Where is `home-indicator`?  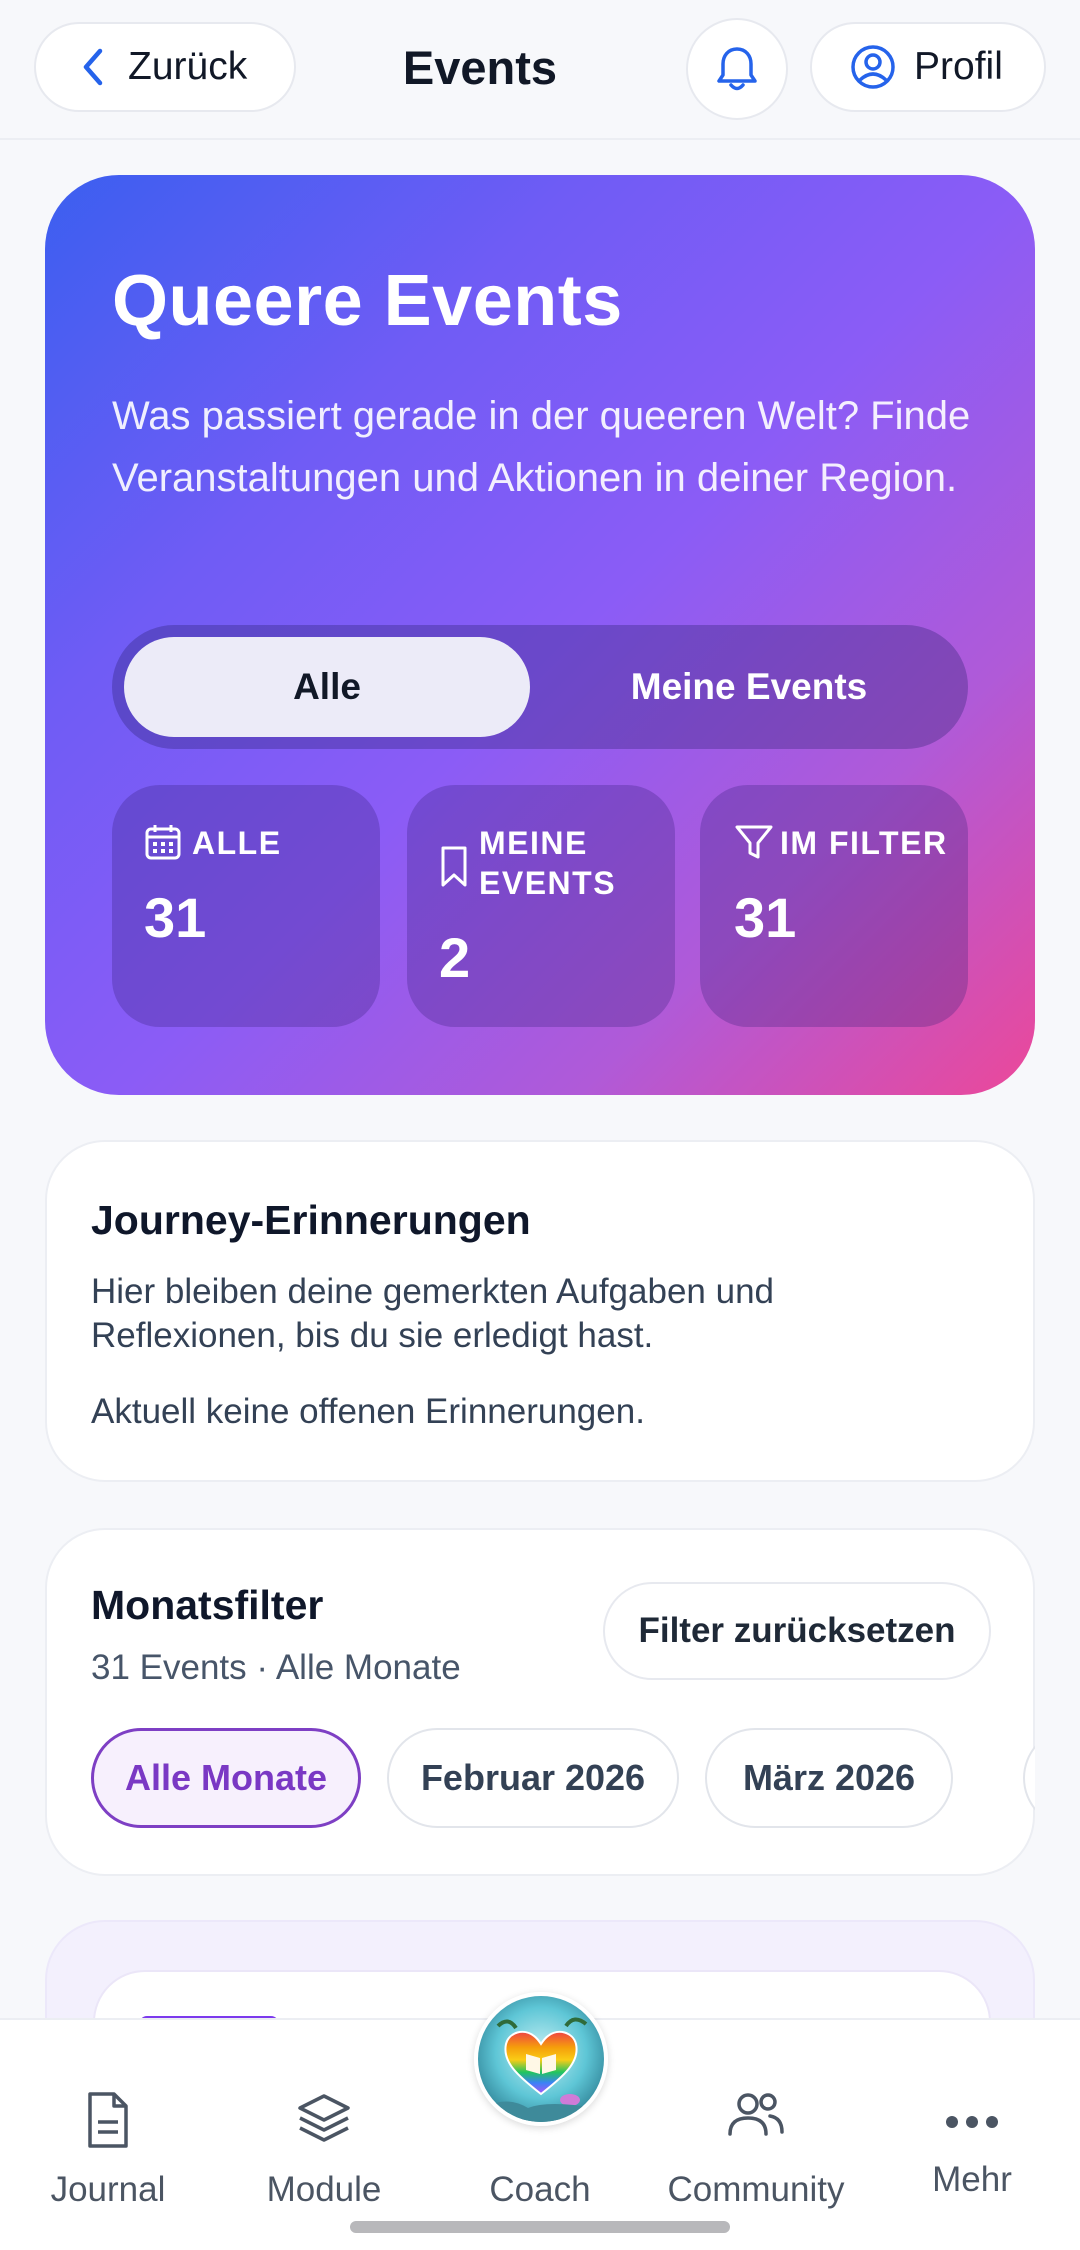 home-indicator is located at coordinates (540, 2227).